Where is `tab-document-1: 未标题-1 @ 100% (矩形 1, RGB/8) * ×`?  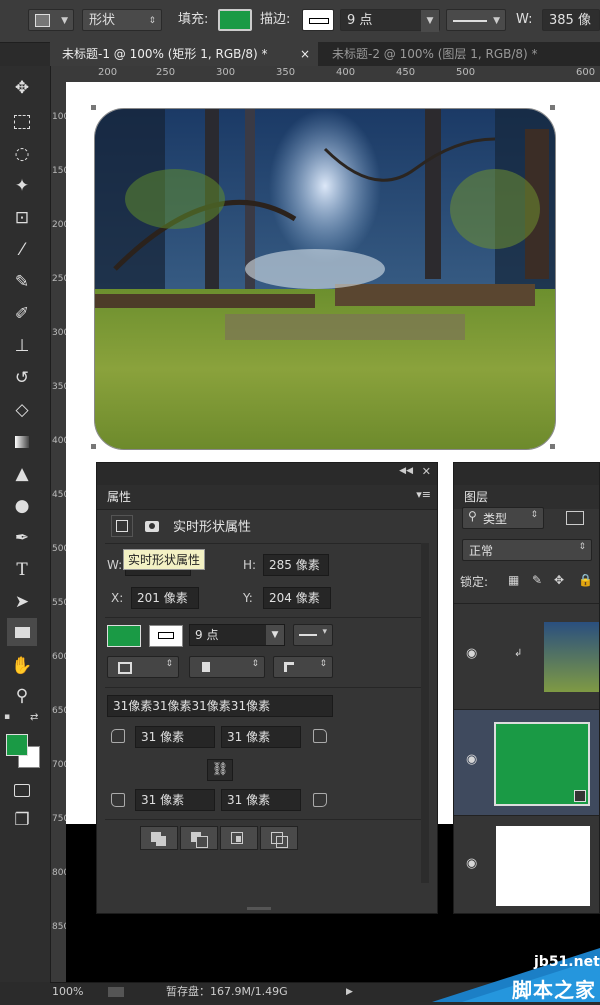 tab-document-1: 未标题-1 @ 100% (矩形 1, RGB/8) * × is located at coordinates (184, 54).